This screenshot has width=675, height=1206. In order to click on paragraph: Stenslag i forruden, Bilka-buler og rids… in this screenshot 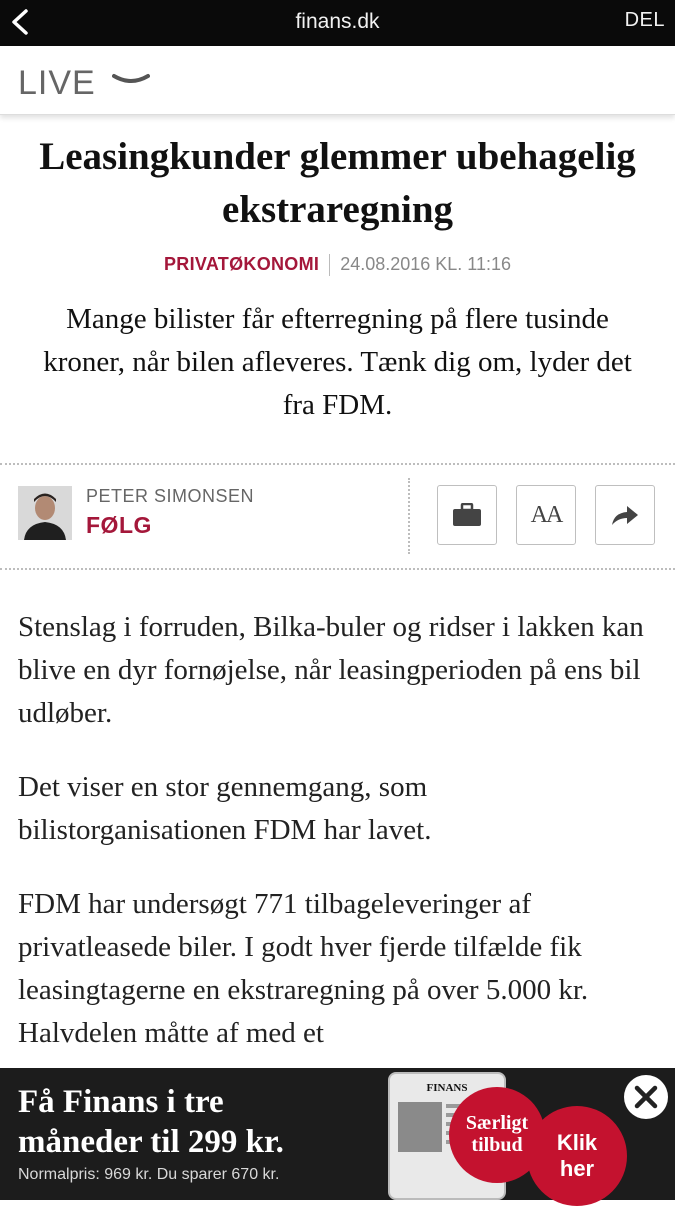, I will do `click(331, 670)`.